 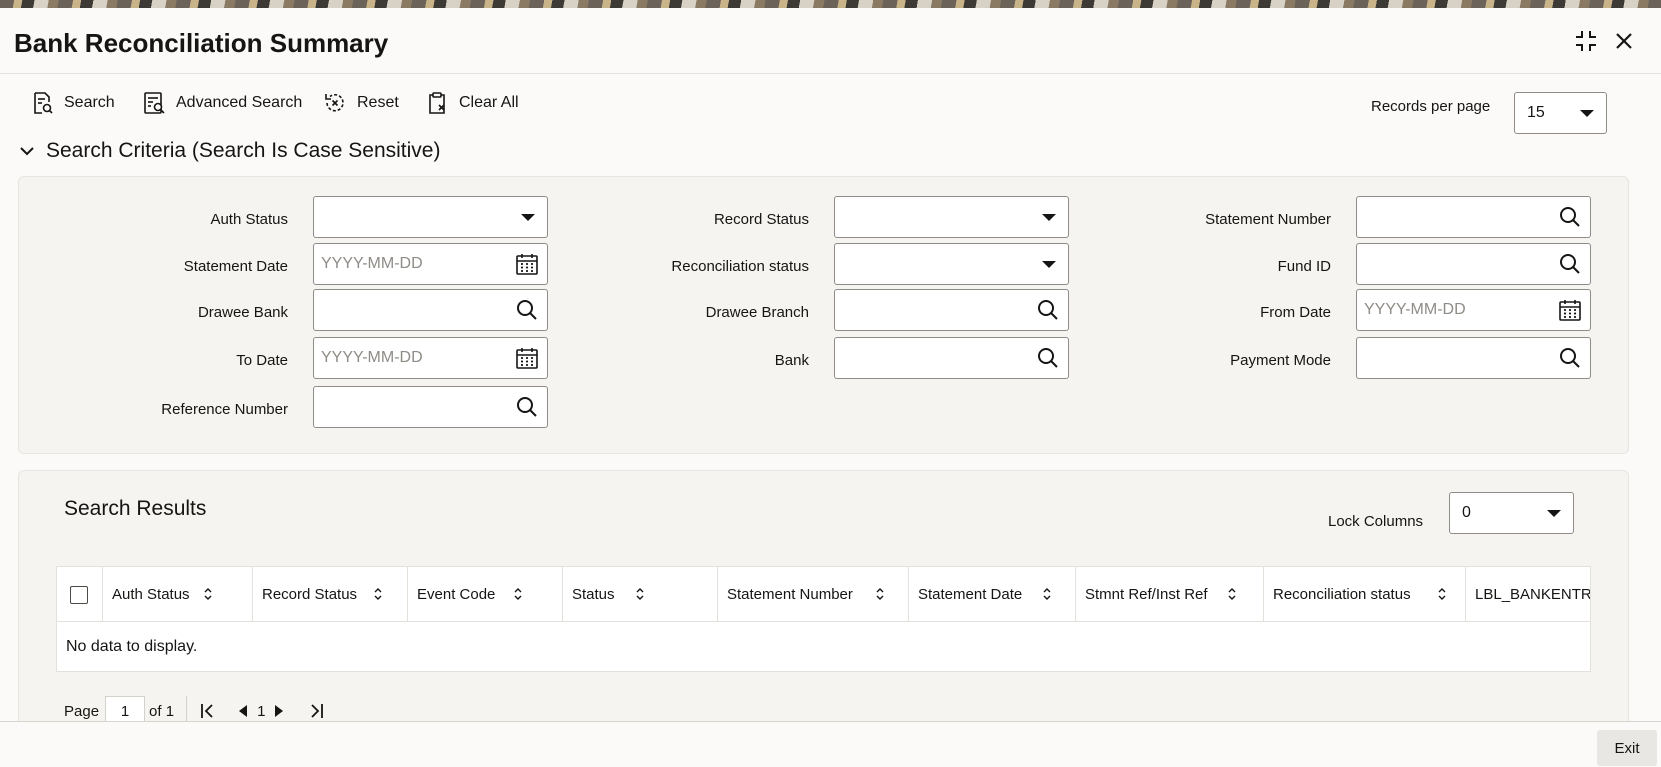 I want to click on advanced-search-button: Advanced Search, so click(x=222, y=103).